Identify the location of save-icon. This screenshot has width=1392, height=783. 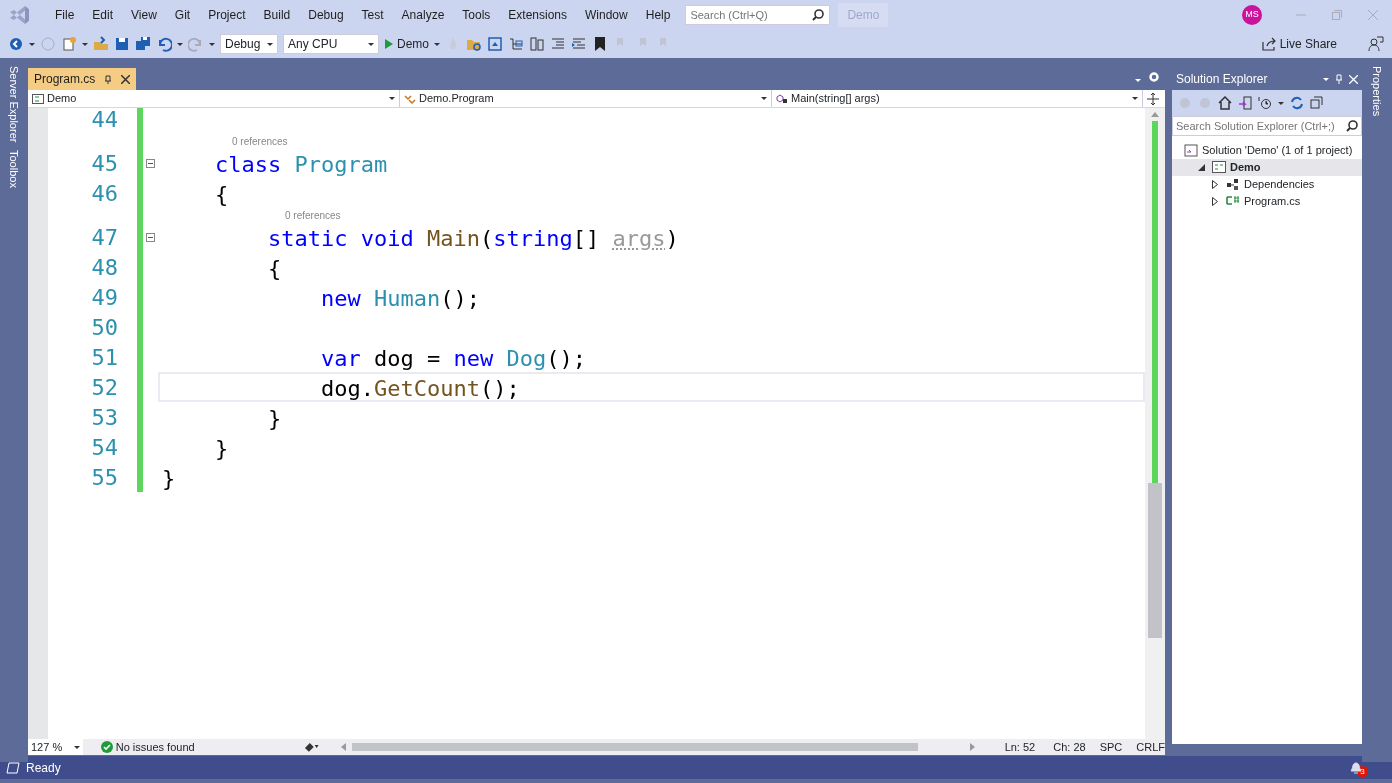
(122, 44).